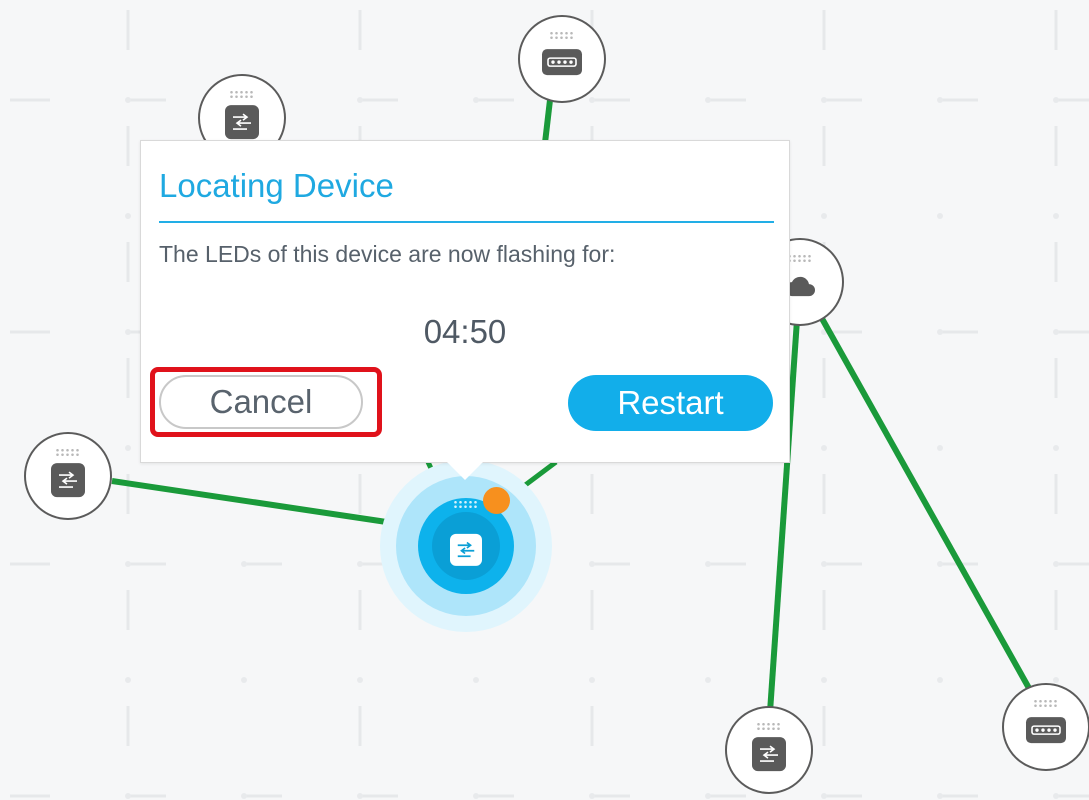  Describe the element at coordinates (465, 471) in the screenshot. I see `popover-arrow` at that location.